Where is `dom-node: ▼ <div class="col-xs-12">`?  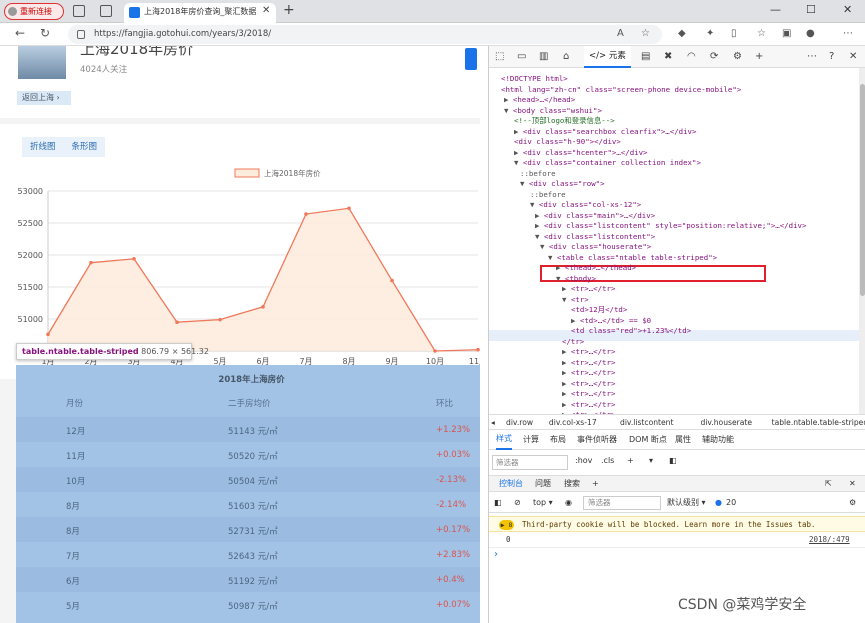
dom-node: ▼ <div class="col-xs-12"> is located at coordinates (585, 205).